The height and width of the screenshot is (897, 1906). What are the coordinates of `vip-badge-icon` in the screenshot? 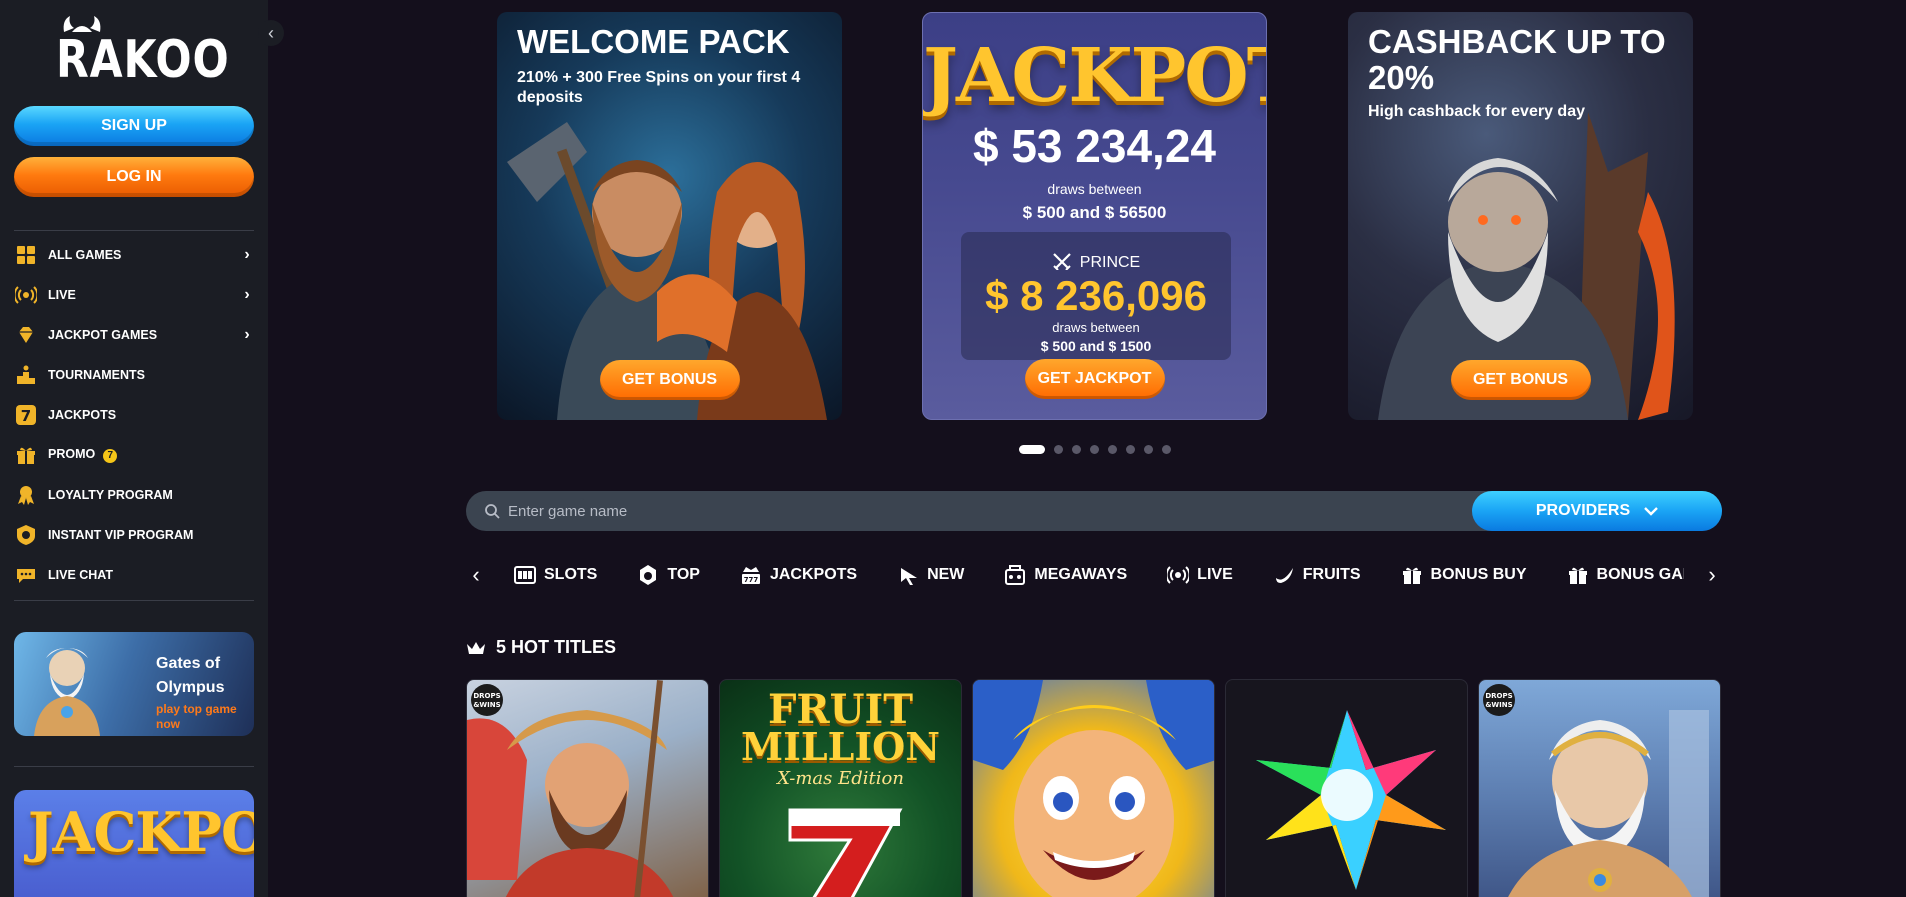 It's located at (26, 535).